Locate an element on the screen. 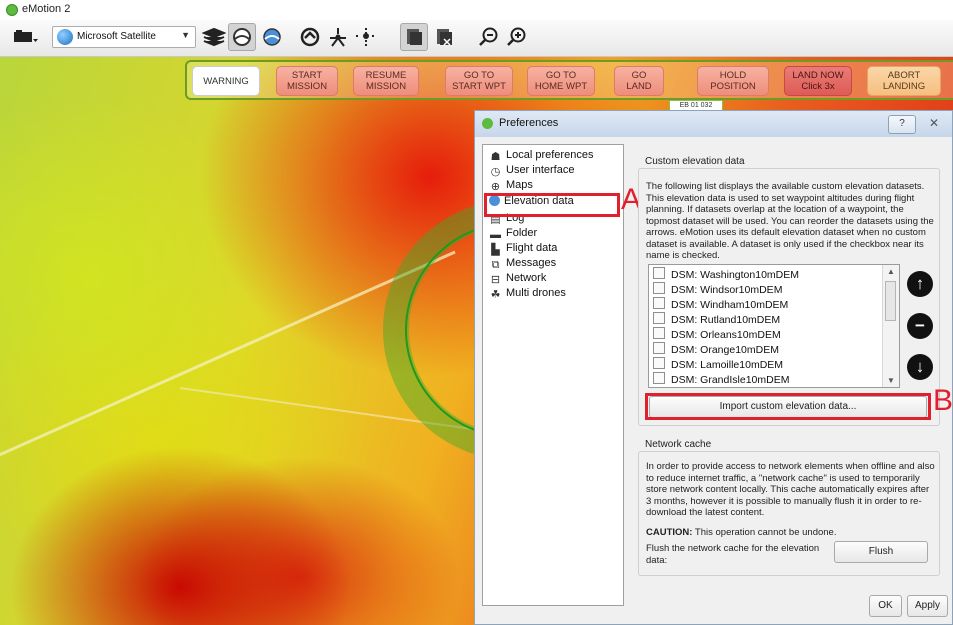  list-item: DSM: Windham10mDEM is located at coordinates (720, 304).